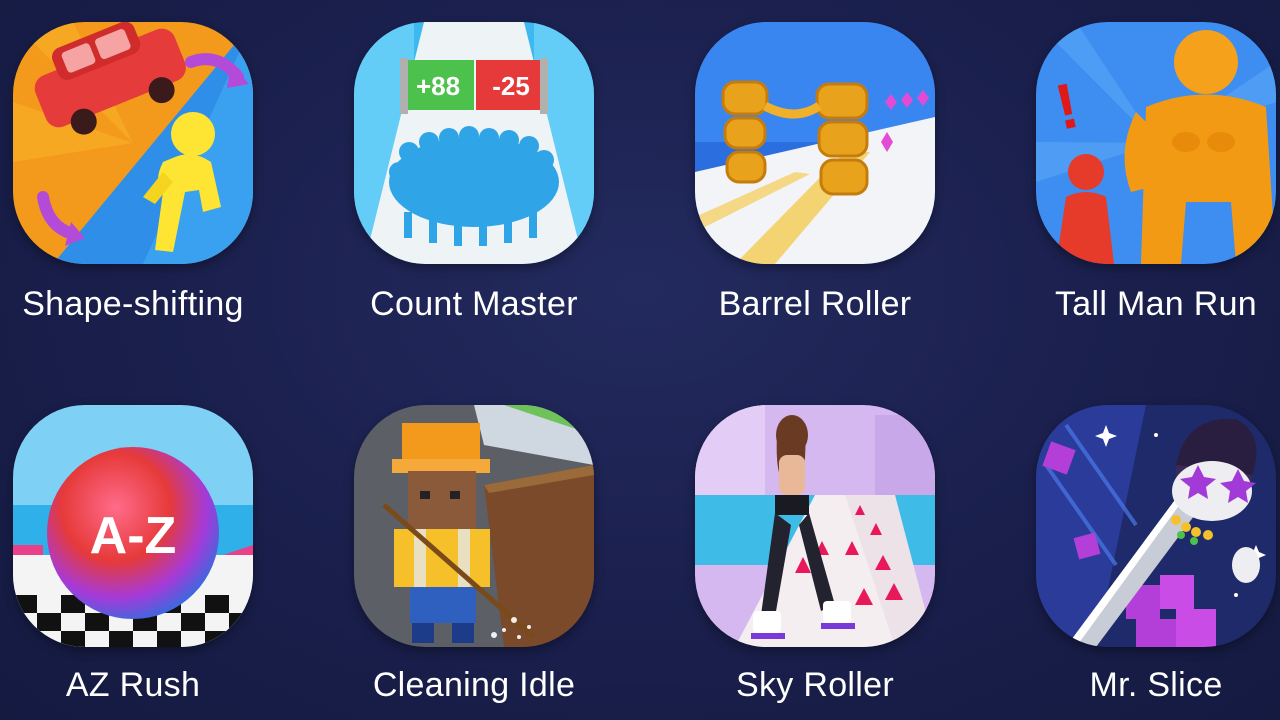  What do you see at coordinates (133, 143) in the screenshot?
I see `shape-shifting-icon` at bounding box center [133, 143].